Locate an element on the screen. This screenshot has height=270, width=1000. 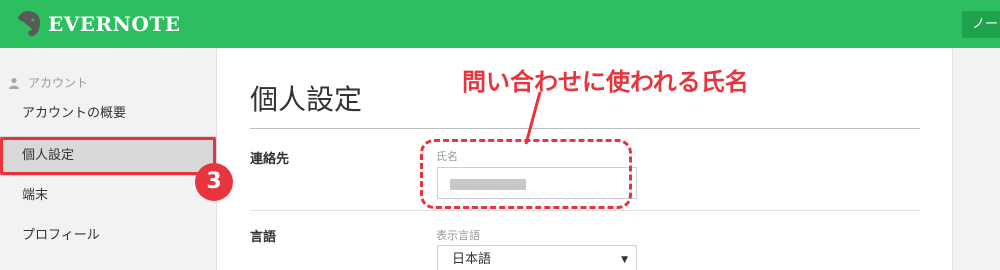
name-input is located at coordinates (537, 183).